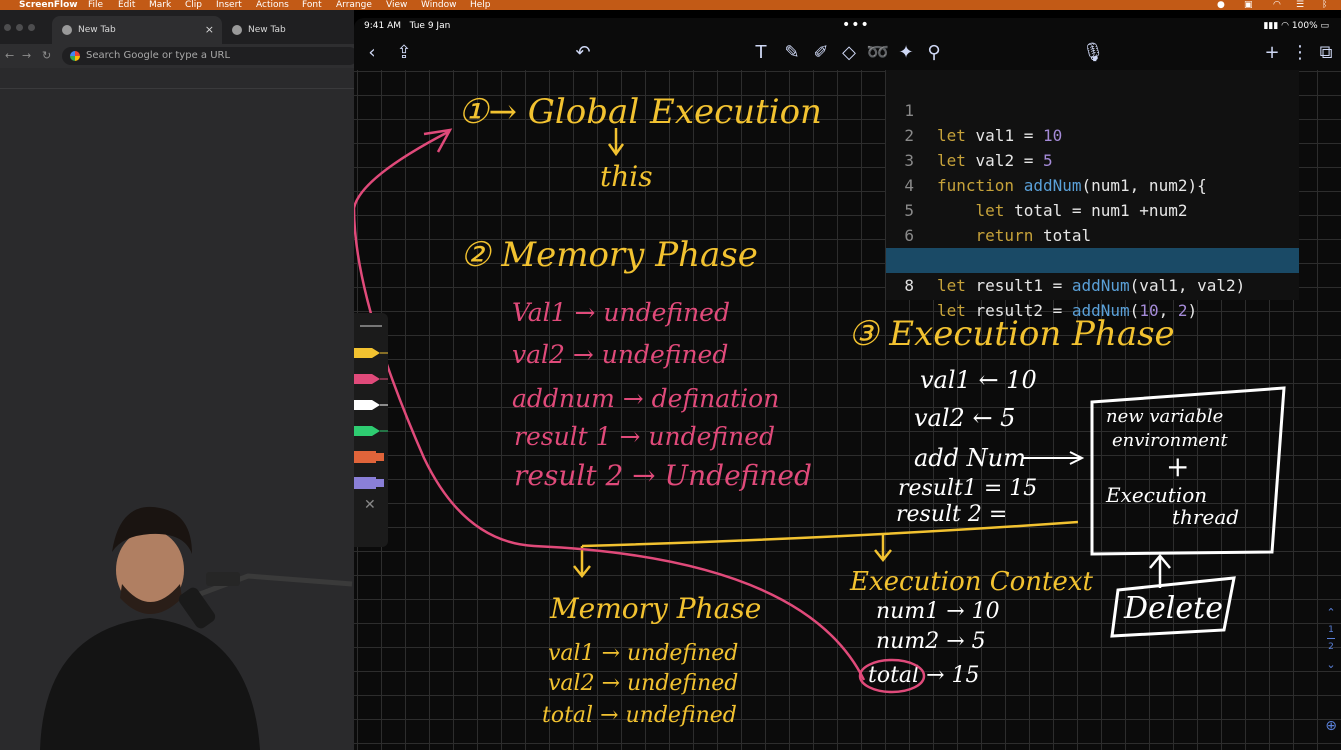 The width and height of the screenshot is (1341, 750). I want to click on wifi-icon: ◠, so click(1277, 5).